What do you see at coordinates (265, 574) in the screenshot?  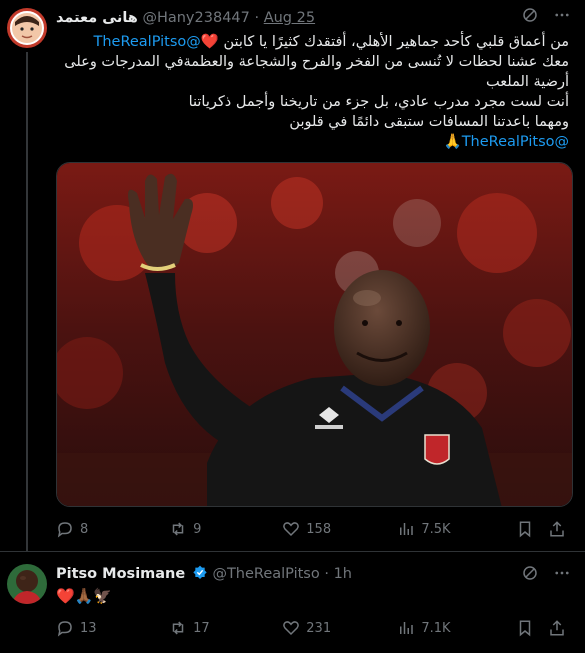 I see `user-handle: @TheRealPitso` at bounding box center [265, 574].